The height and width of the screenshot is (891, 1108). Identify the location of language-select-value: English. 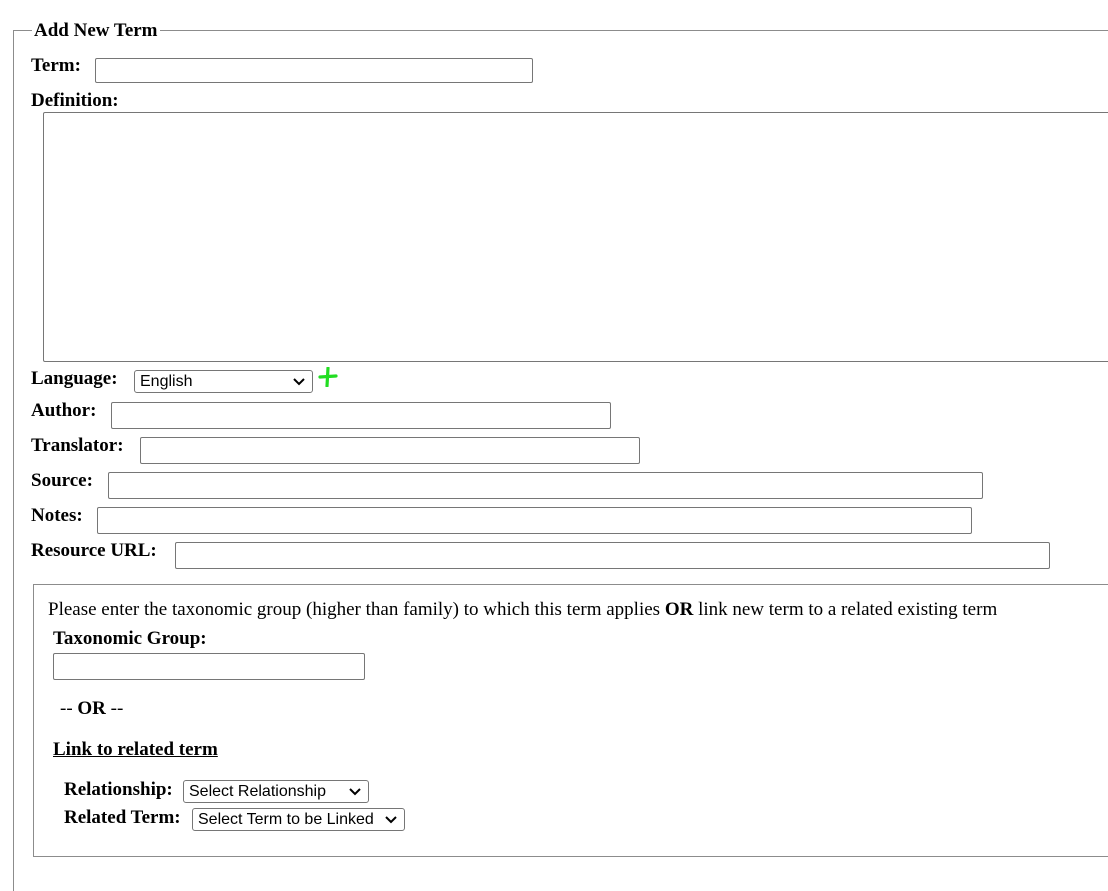
(166, 381).